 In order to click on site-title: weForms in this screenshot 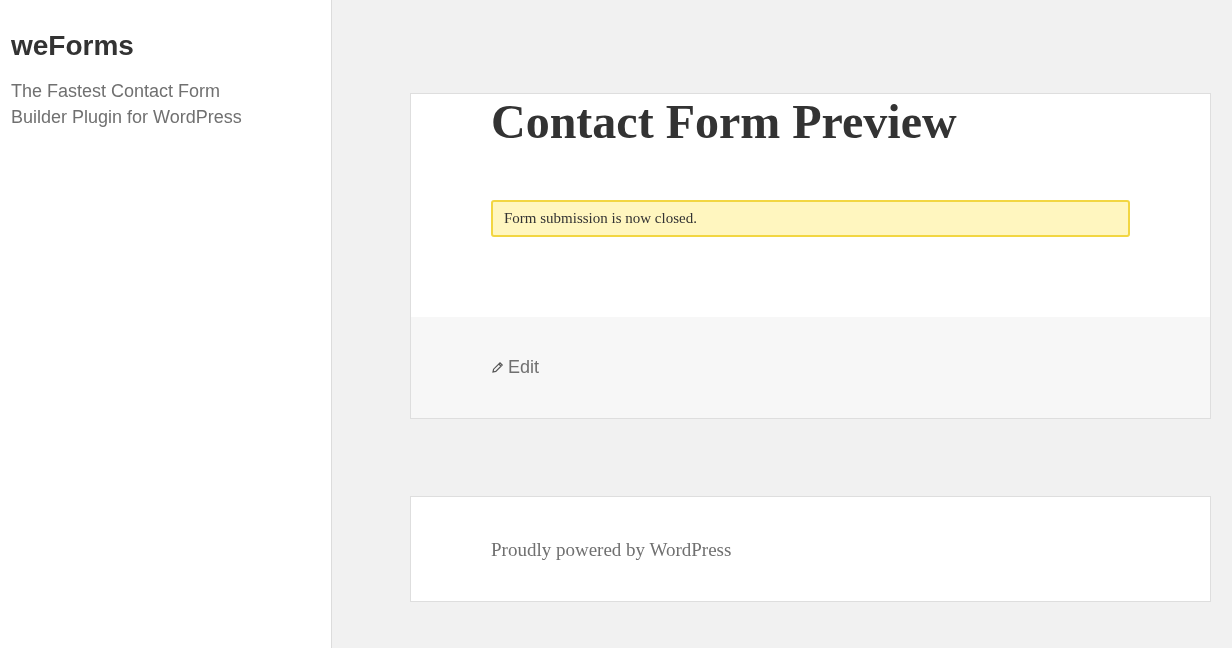, I will do `click(72, 46)`.